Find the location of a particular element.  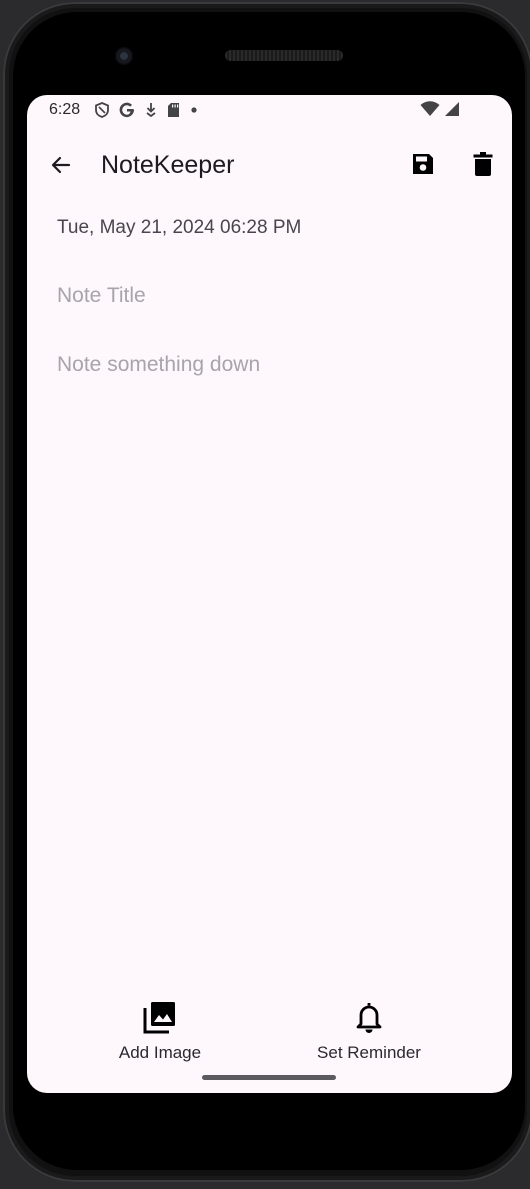

note-date-time: Tue, May 21, 2024 06:28 PM is located at coordinates (179, 227).